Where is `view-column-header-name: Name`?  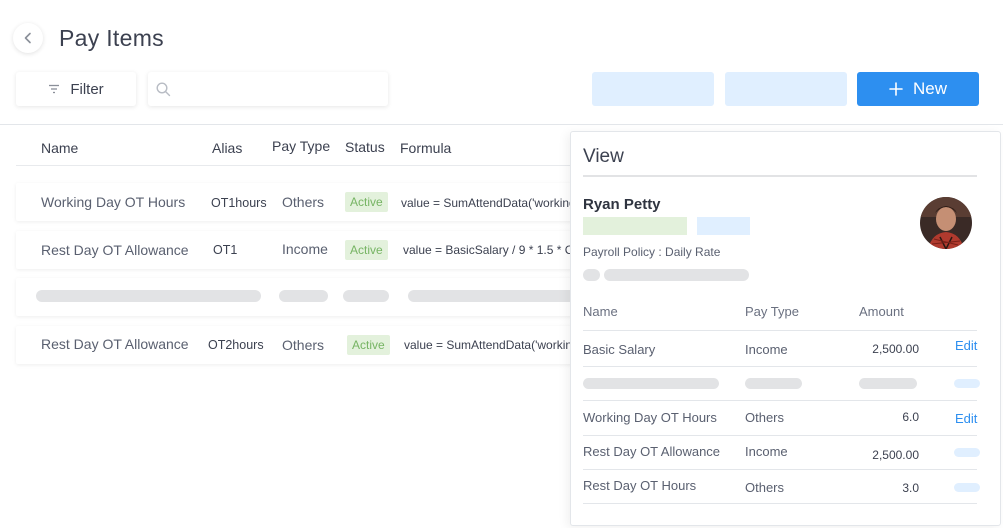
view-column-header-name: Name is located at coordinates (600, 311).